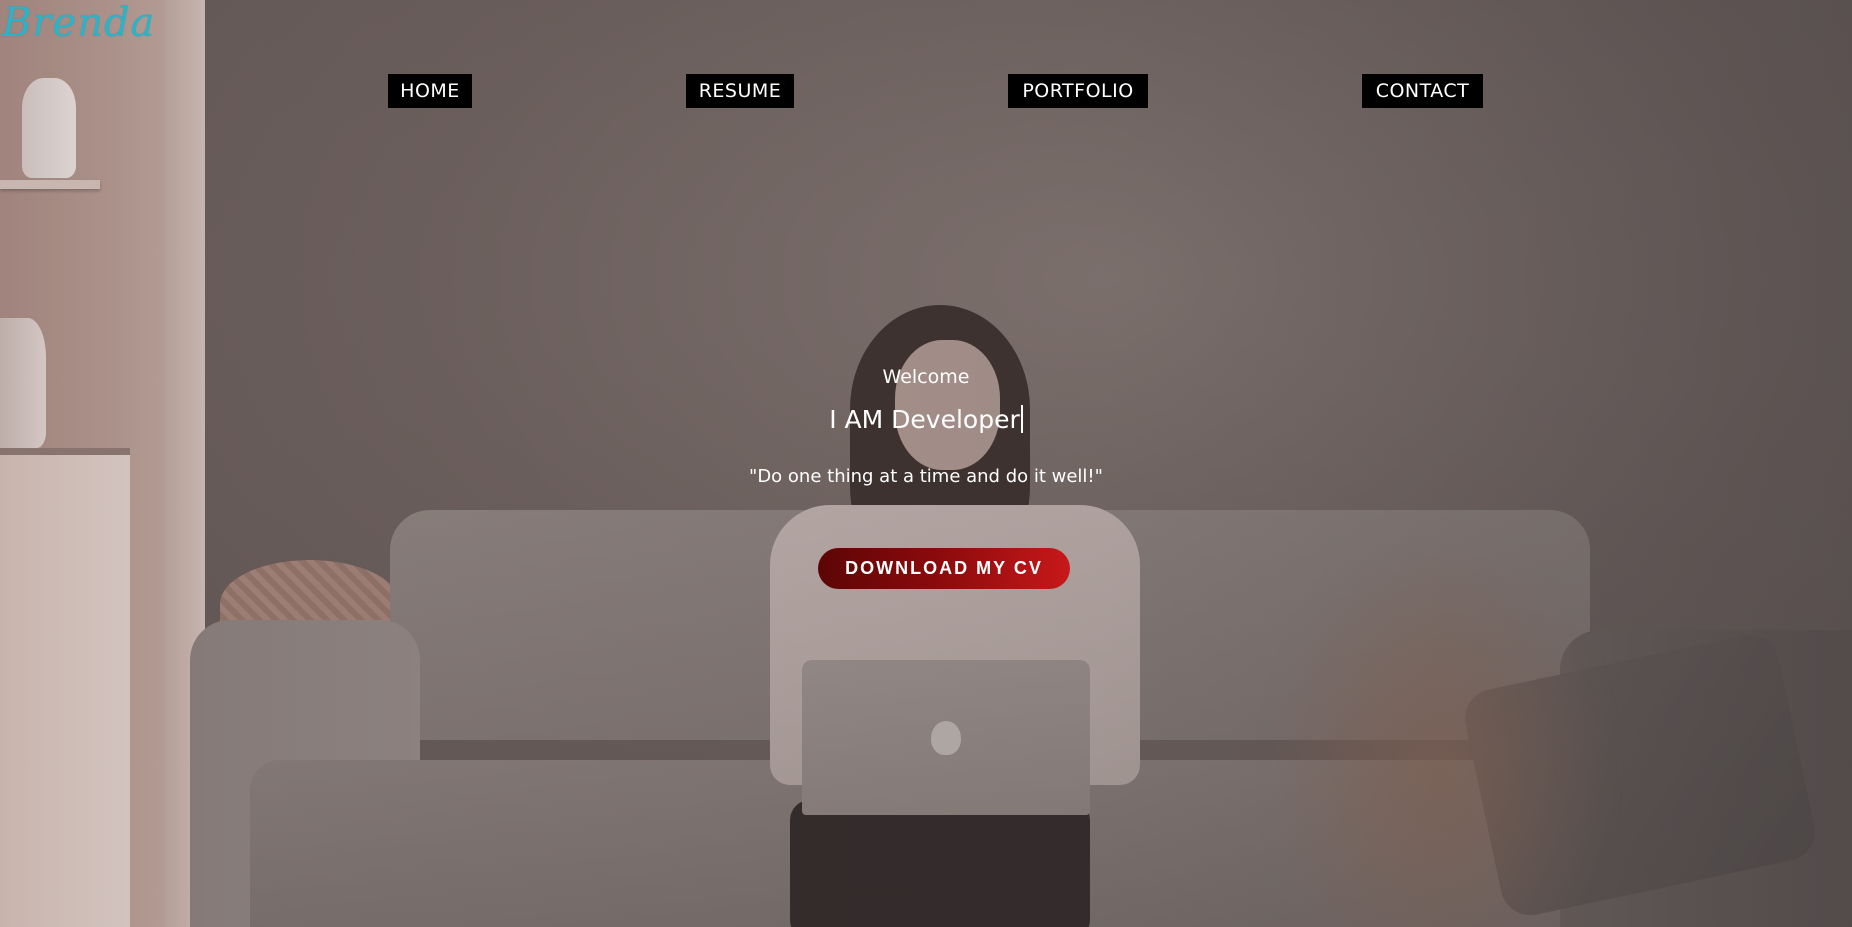 Image resolution: width=1852 pixels, height=927 pixels. Describe the element at coordinates (430, 91) in the screenshot. I see `nav-item-home: HOME` at that location.